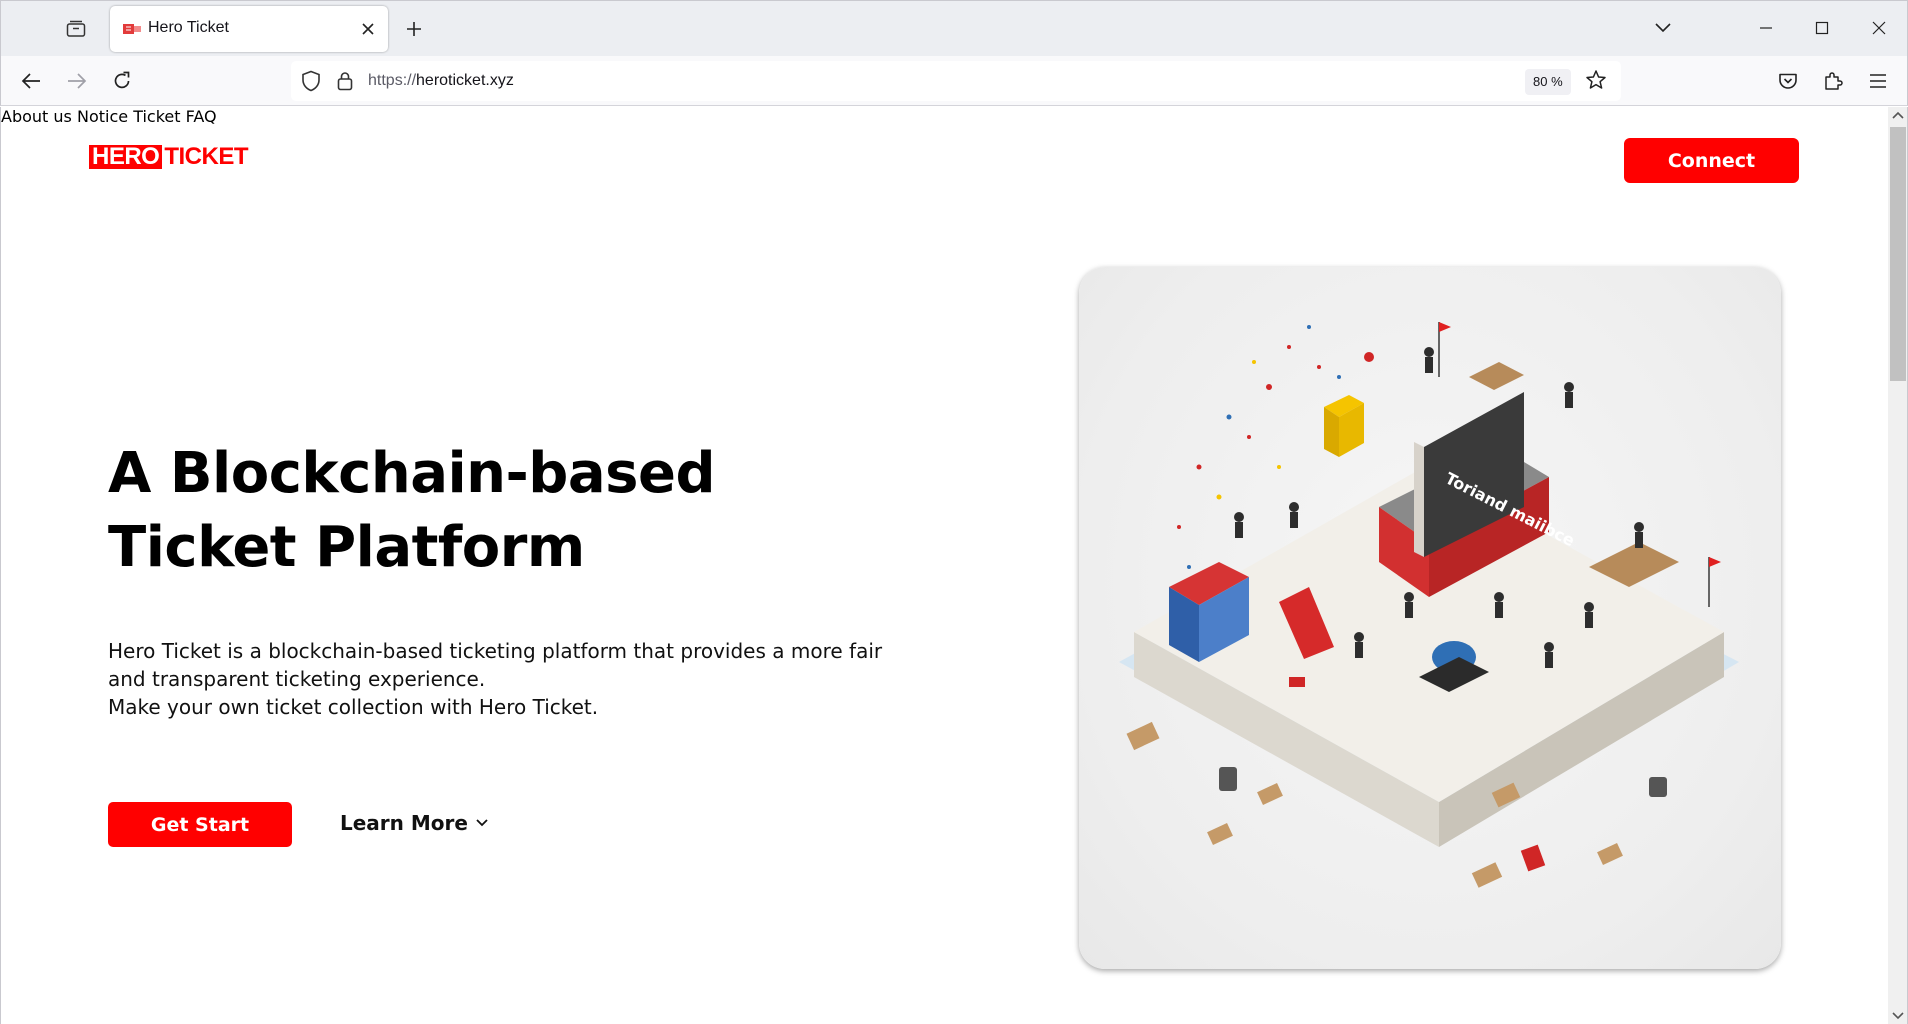 The height and width of the screenshot is (1024, 1908). What do you see at coordinates (465, 80) in the screenshot?
I see `url-host: heroticket.xyz` at bounding box center [465, 80].